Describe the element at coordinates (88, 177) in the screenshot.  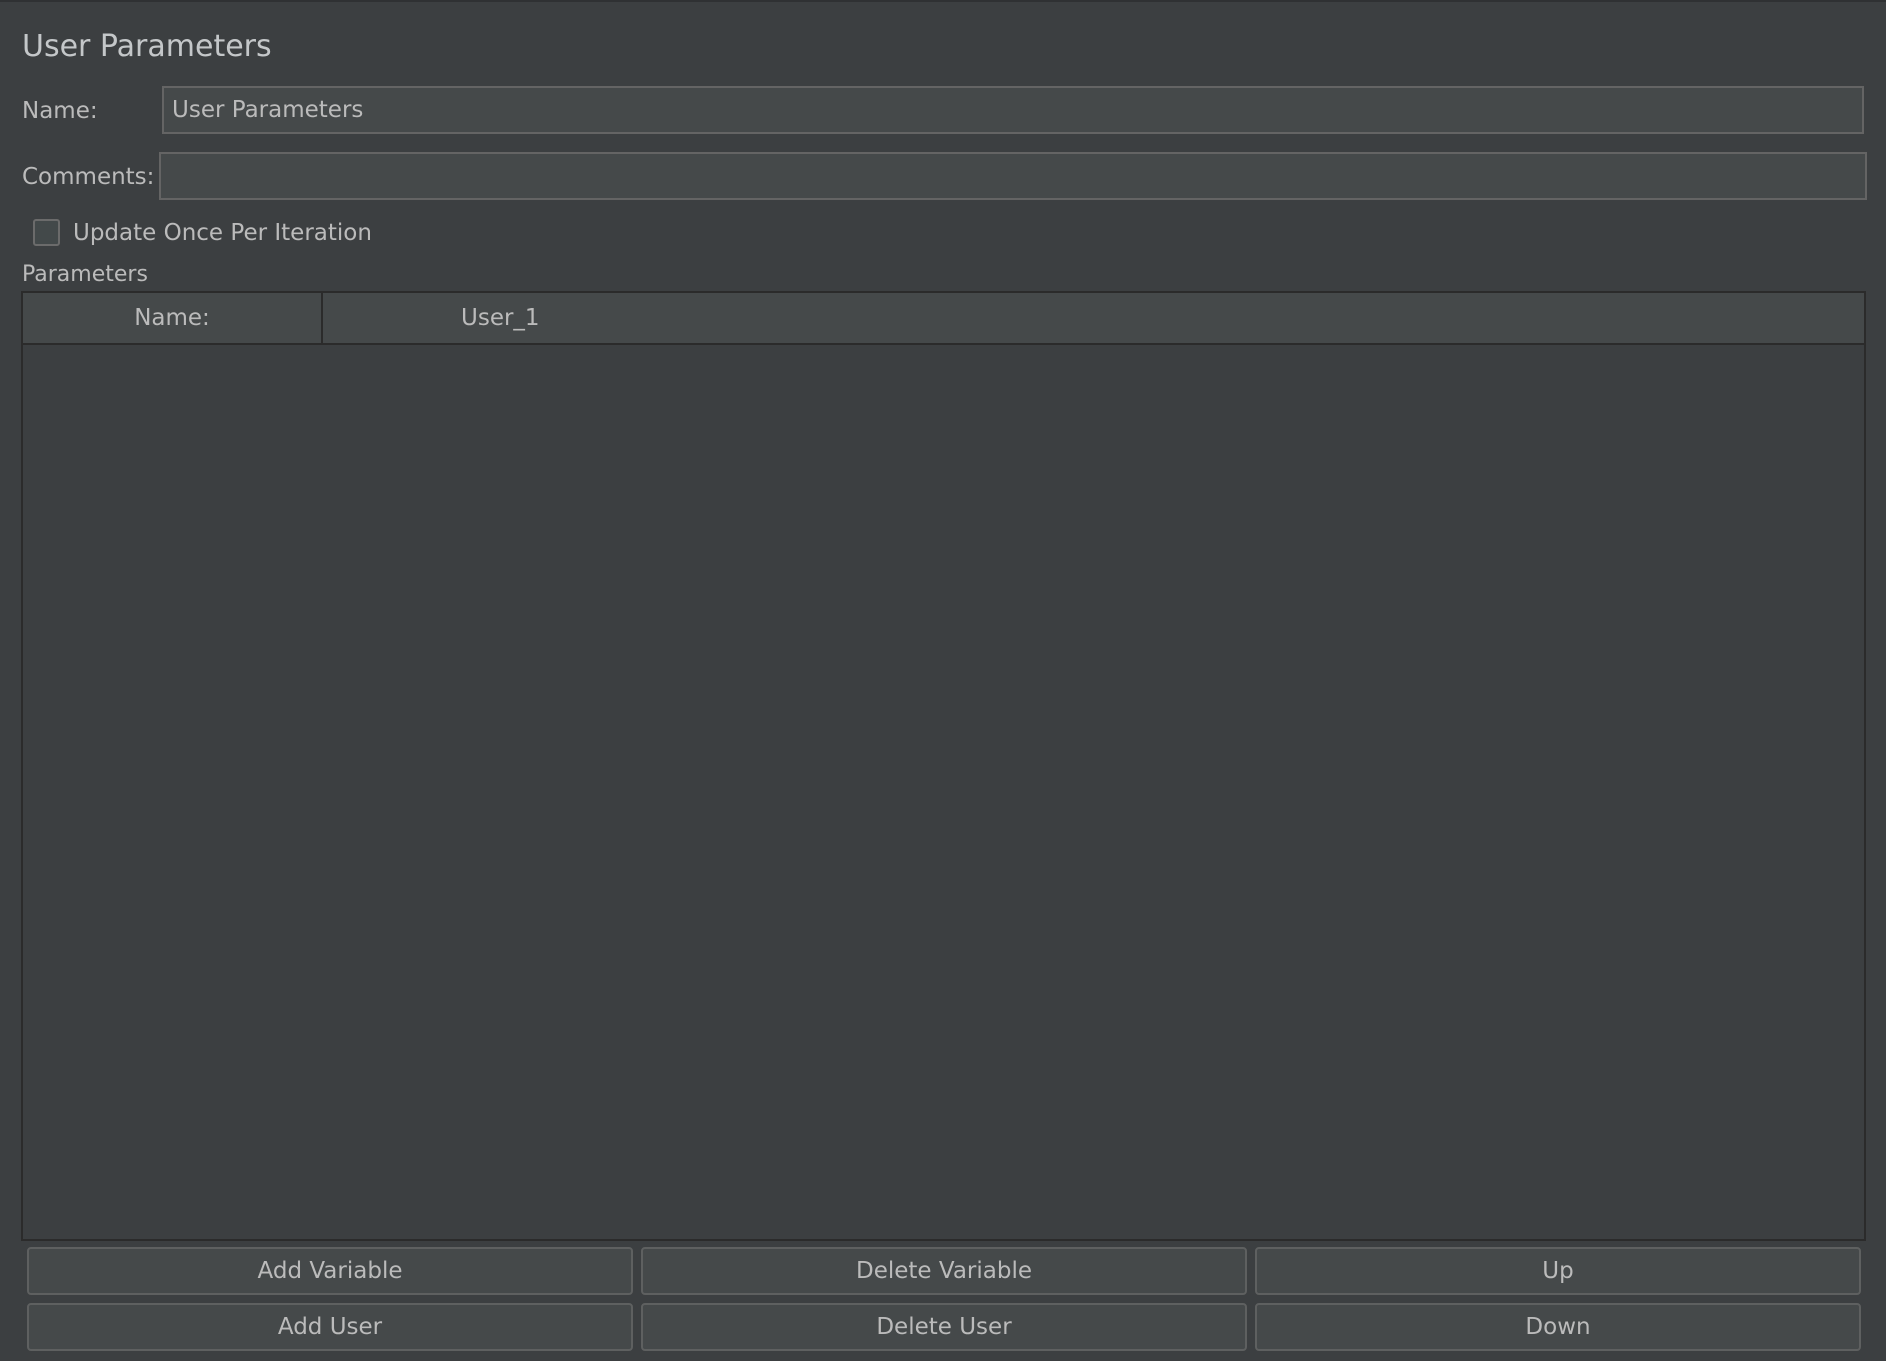
I see `comments-label: Comments:` at that location.